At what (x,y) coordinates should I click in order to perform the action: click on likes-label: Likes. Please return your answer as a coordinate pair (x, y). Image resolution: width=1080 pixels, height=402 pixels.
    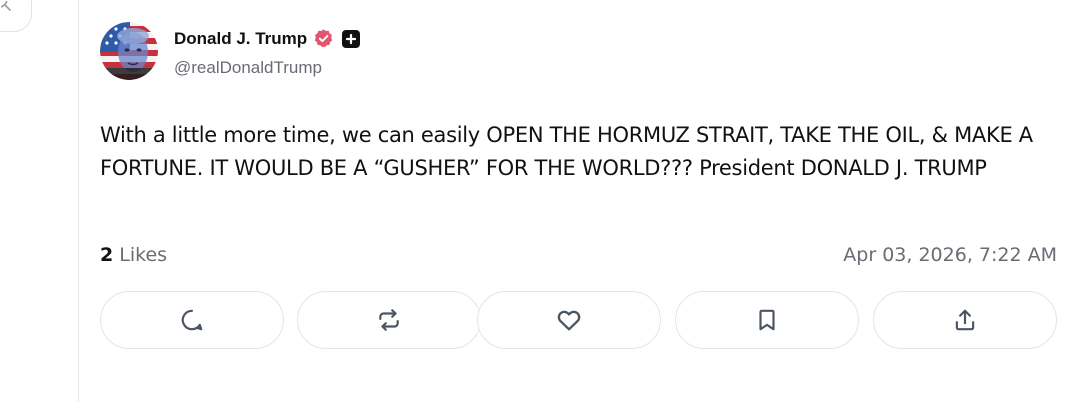
    Looking at the image, I should click on (143, 255).